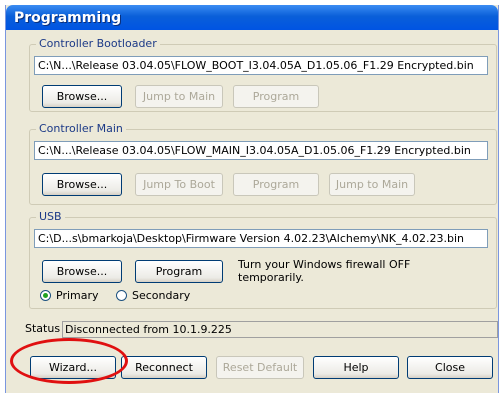 This screenshot has height=393, width=504. I want to click on bootloader-jump-to-main-button: Jump to Main, so click(179, 96).